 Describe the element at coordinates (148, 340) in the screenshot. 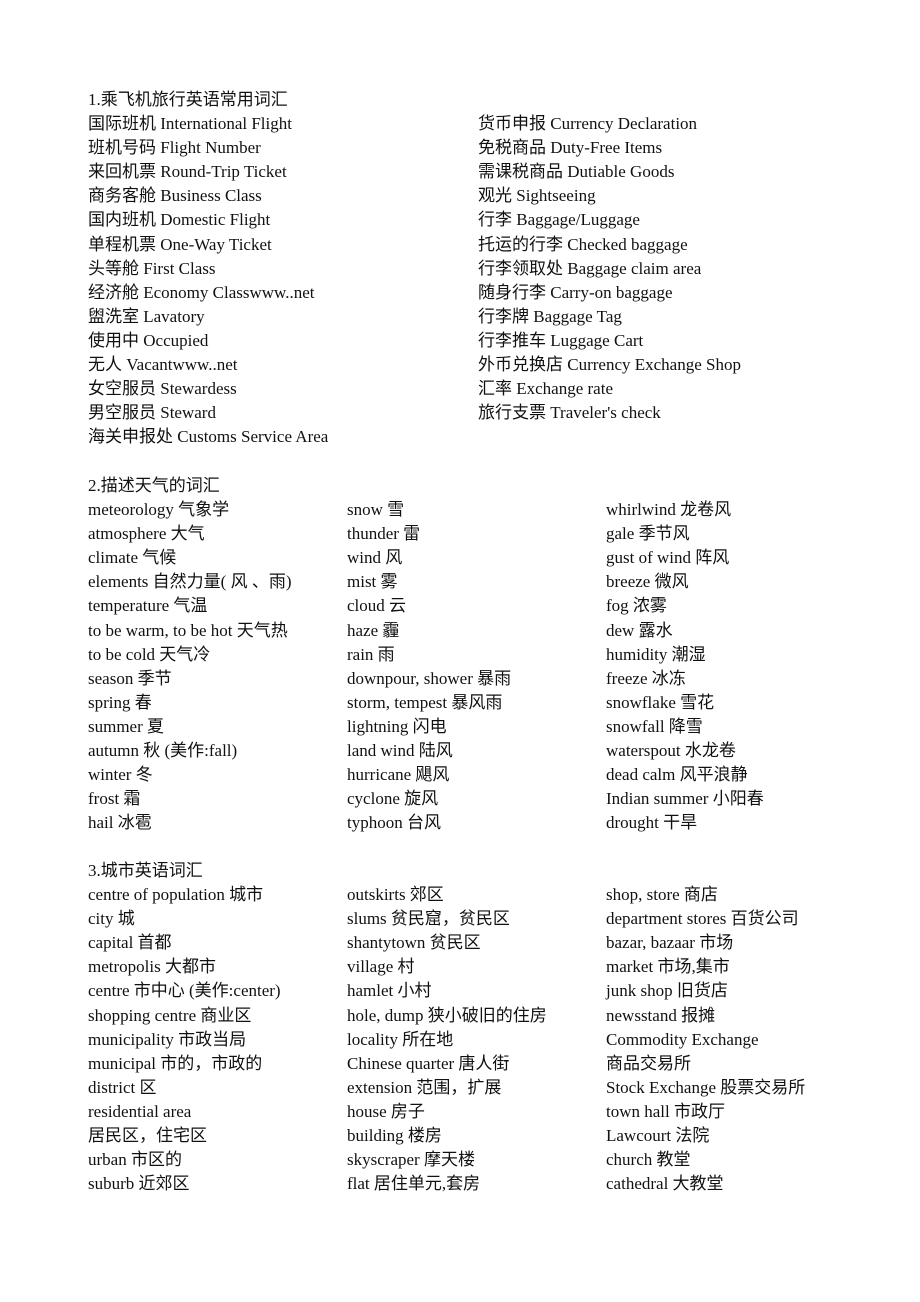

I see `vocab-entry: 使用中 Occupied` at that location.